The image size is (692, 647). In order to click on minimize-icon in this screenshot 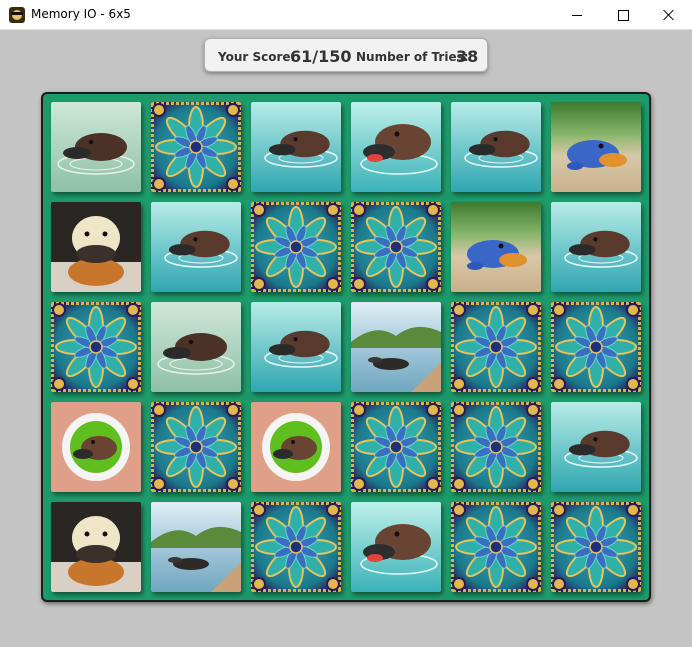, I will do `click(577, 15)`.